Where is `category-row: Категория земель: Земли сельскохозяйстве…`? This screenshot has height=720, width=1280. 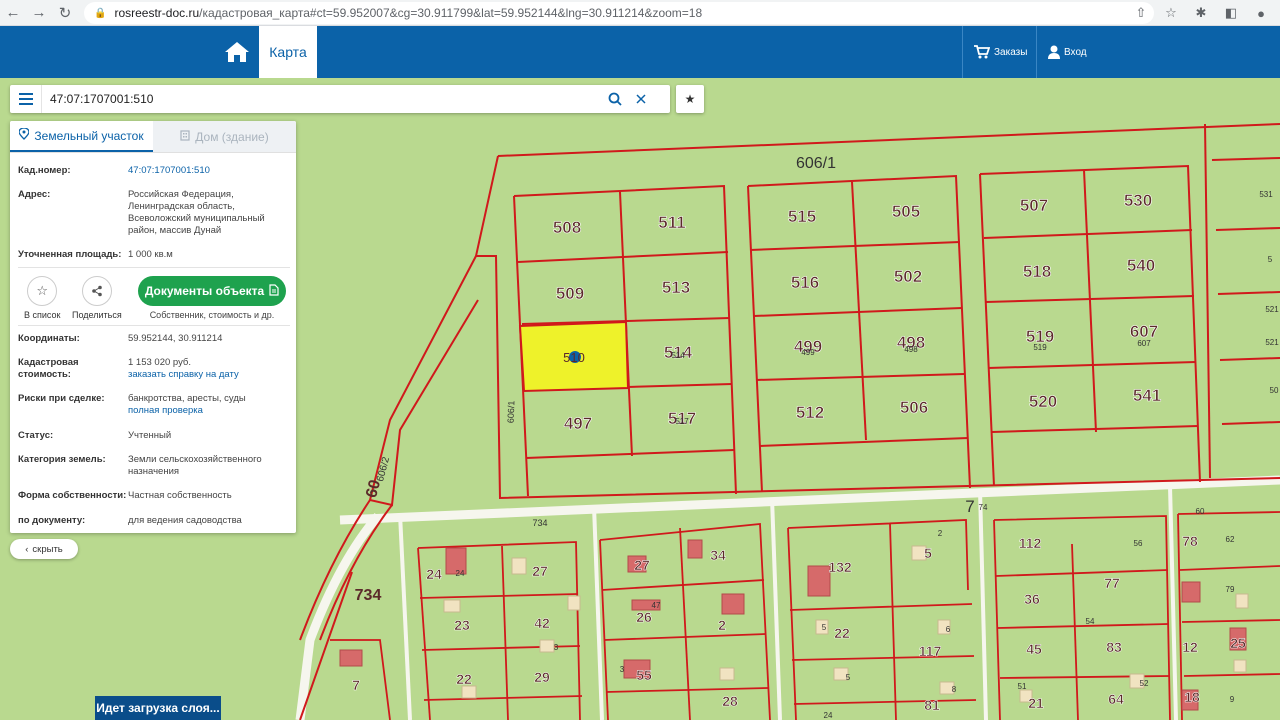
category-row: Категория земель: Земли сельскохозяйстве… is located at coordinates (154, 466).